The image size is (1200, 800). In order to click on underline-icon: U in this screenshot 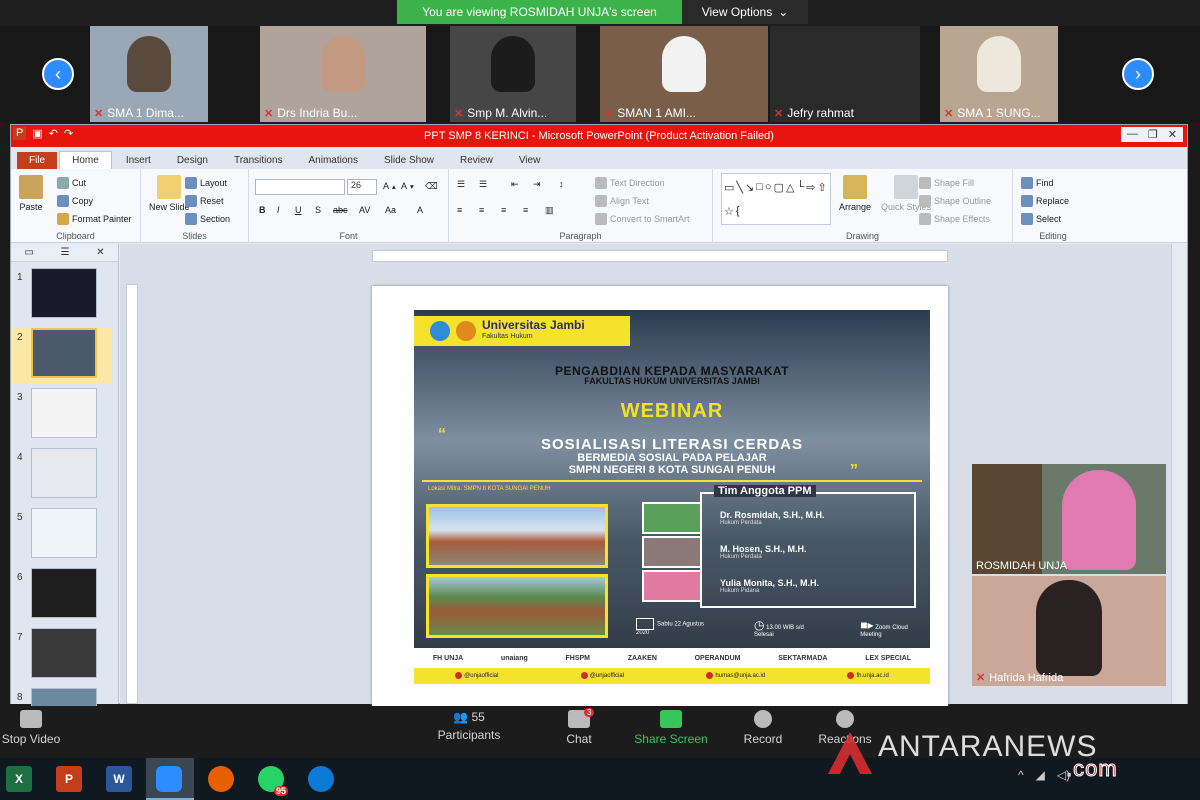, I will do `click(298, 210)`.